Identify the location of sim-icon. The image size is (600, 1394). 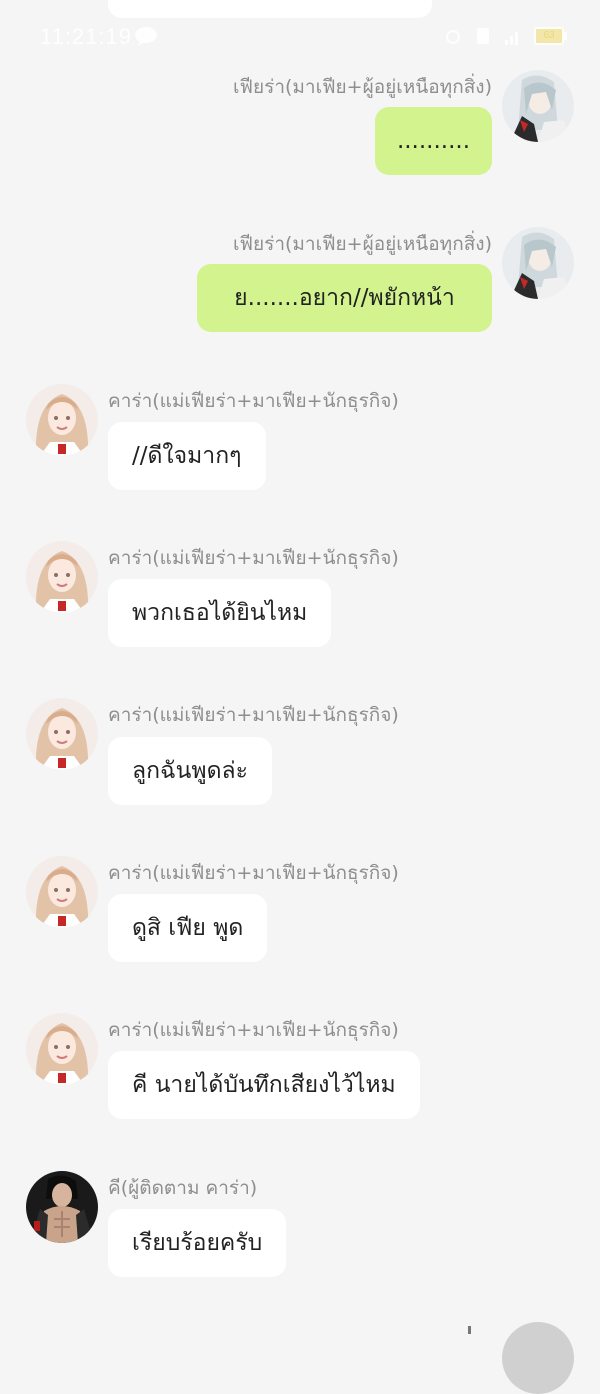
(483, 36).